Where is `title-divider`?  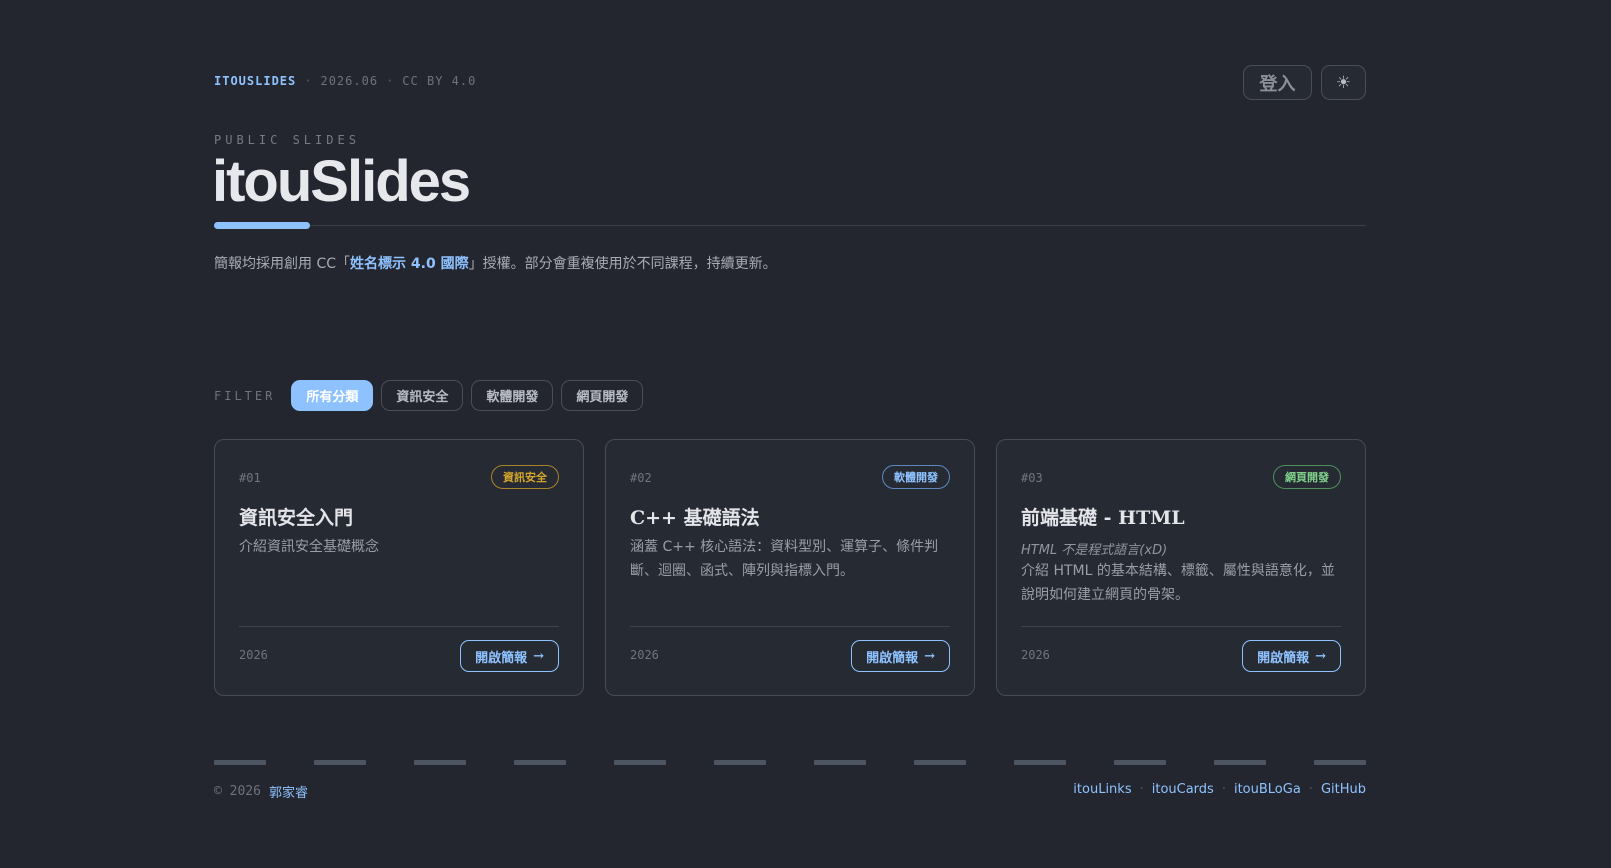 title-divider is located at coordinates (790, 225).